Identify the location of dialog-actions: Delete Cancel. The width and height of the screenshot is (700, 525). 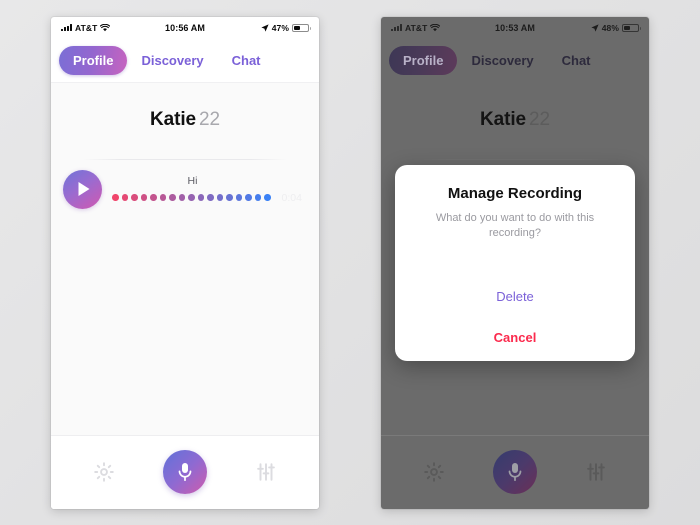
(515, 318).